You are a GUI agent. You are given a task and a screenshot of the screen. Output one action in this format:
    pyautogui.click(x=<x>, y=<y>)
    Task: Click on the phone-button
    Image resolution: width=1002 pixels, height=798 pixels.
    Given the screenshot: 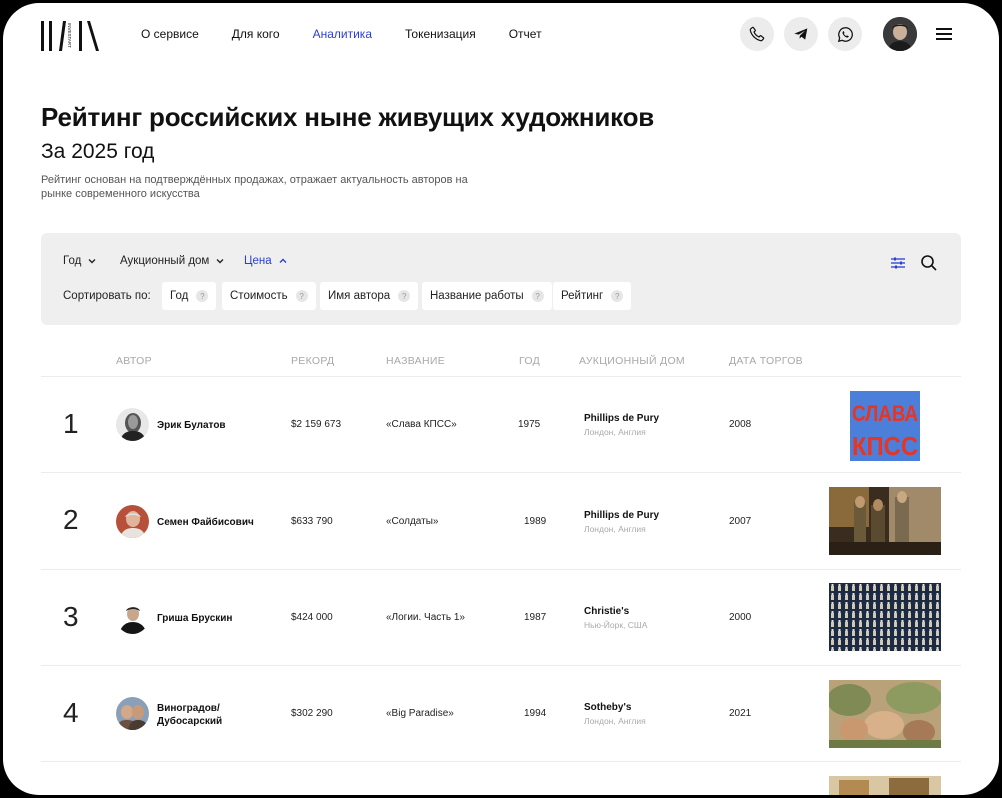 What is the action you would take?
    pyautogui.click(x=757, y=34)
    